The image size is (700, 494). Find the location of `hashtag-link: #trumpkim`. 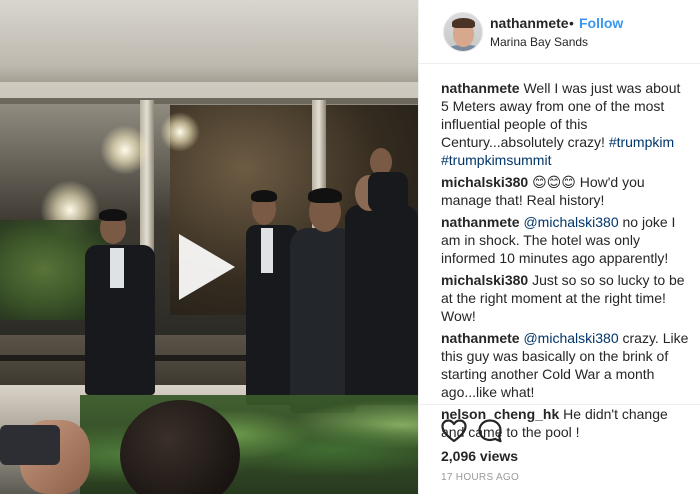

hashtag-link: #trumpkim is located at coordinates (641, 142).